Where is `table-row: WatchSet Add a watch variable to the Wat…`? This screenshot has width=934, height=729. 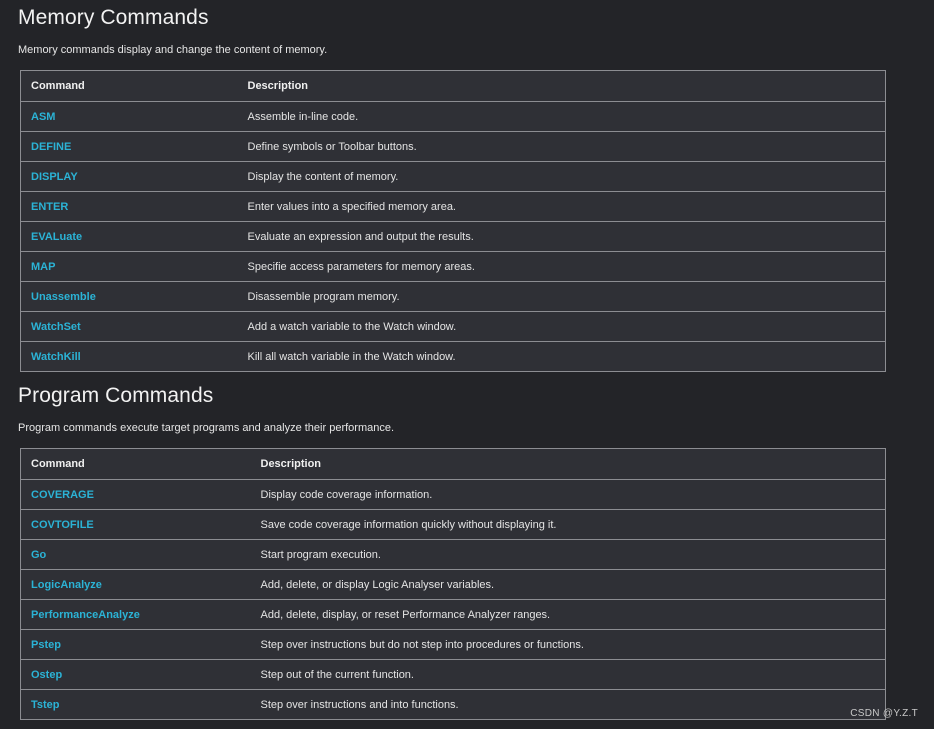
table-row: WatchSet Add a watch variable to the Wat… is located at coordinates (453, 326).